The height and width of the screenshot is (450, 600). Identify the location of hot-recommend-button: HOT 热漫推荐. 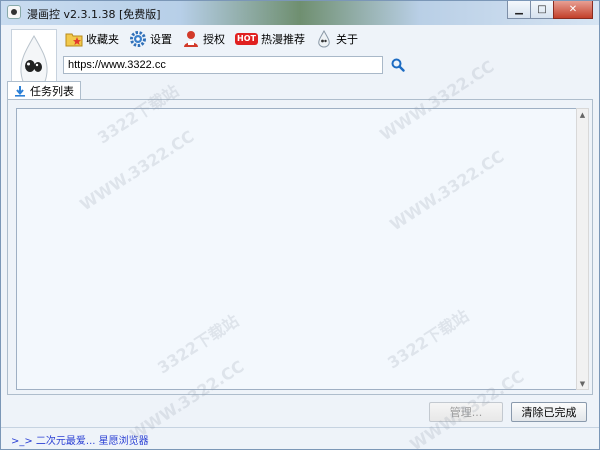
(270, 39).